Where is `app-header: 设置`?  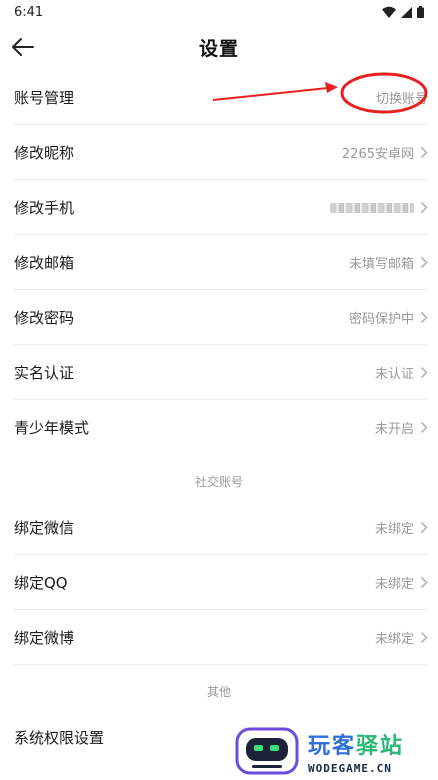
app-header: 设置 is located at coordinates (219, 47).